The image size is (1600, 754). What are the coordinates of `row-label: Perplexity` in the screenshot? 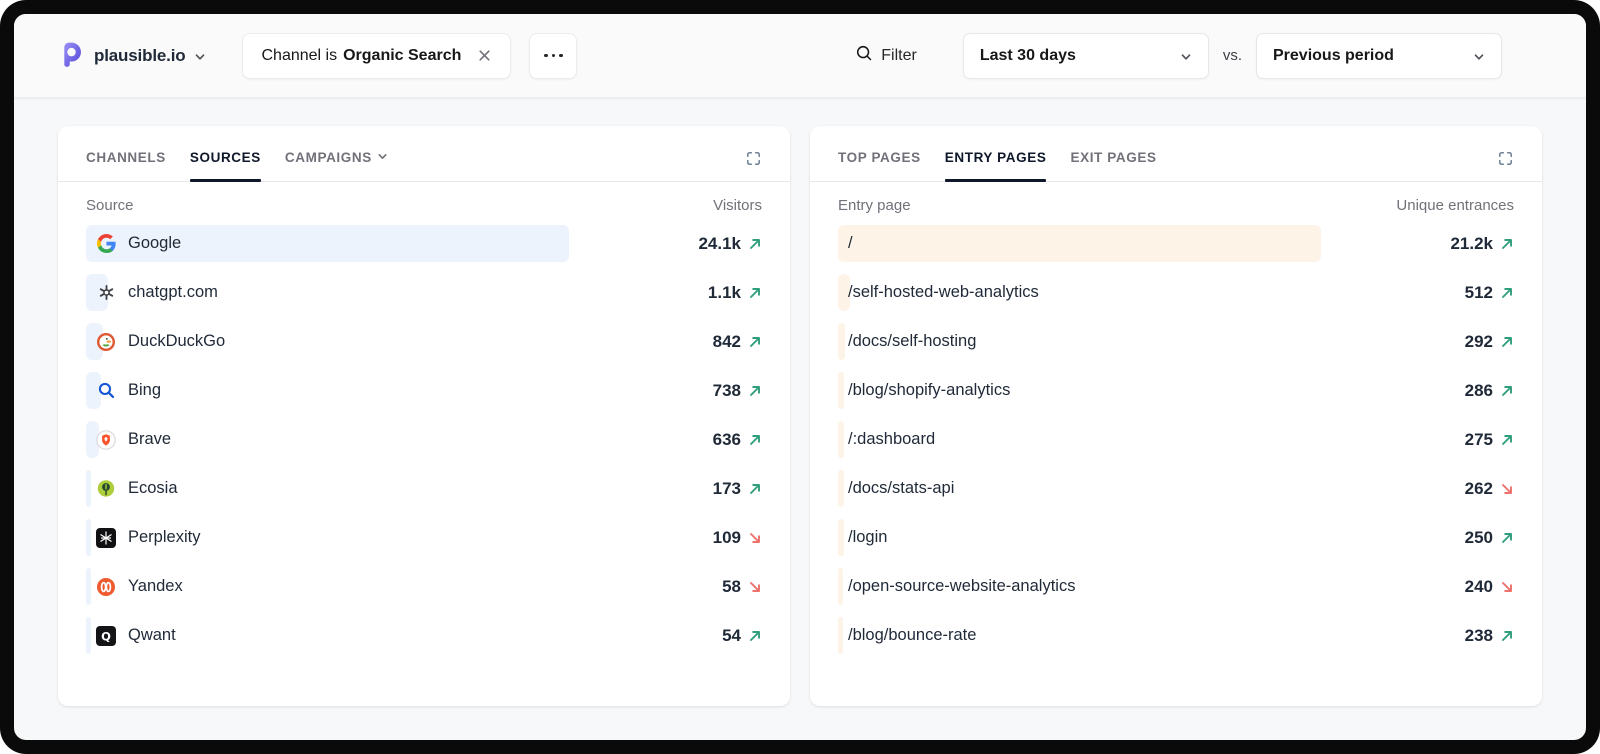 It's located at (143, 537).